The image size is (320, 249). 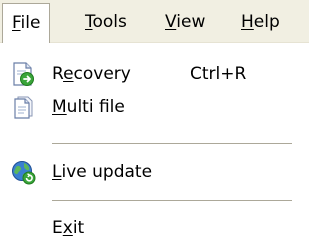 I want to click on globe-update-icon, so click(x=23, y=172).